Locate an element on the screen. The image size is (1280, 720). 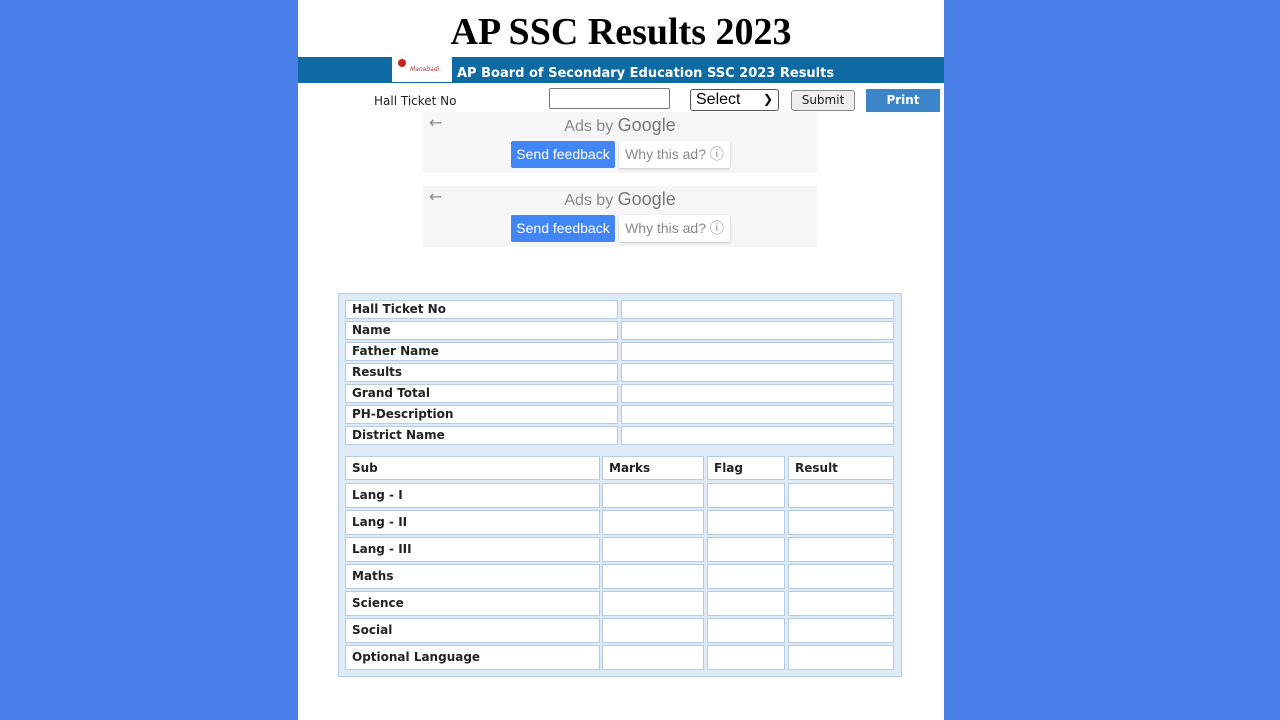
site-logo-icon: Manabadi is located at coordinates (422, 69).